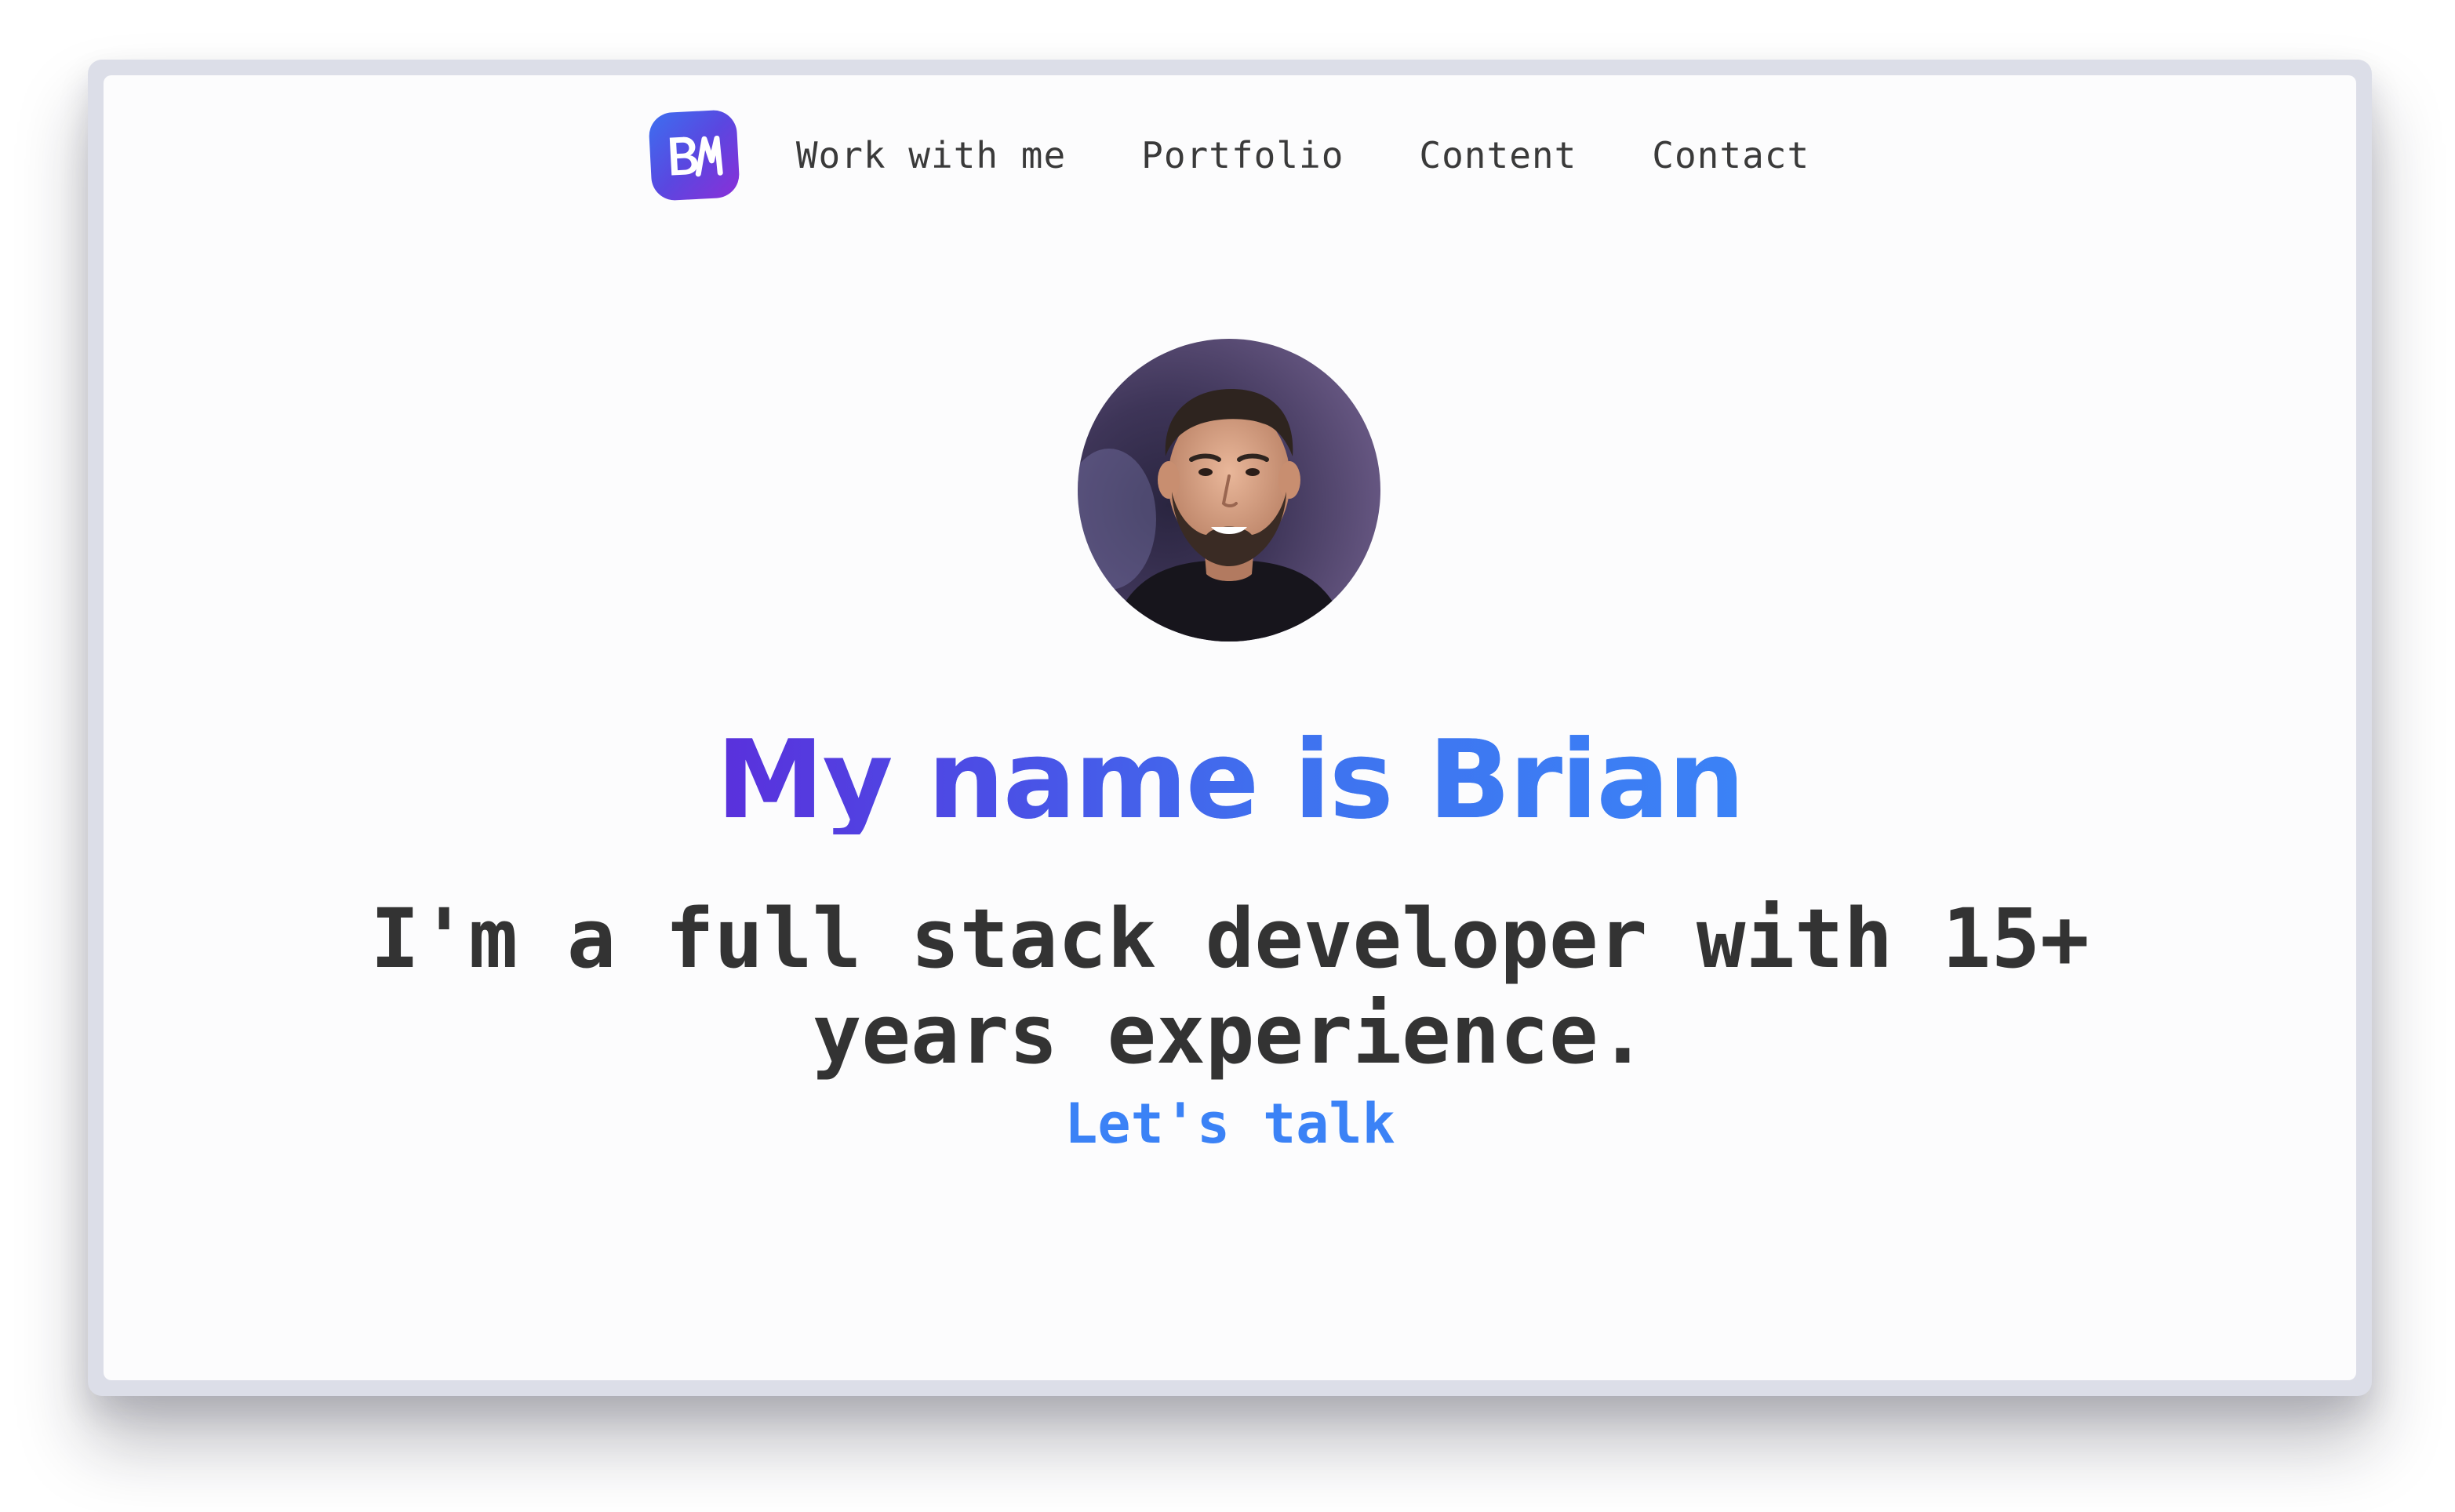 The height and width of the screenshot is (1512, 2455). I want to click on nav-links: Work with me Portfolio Content Contact, so click(1302, 155).